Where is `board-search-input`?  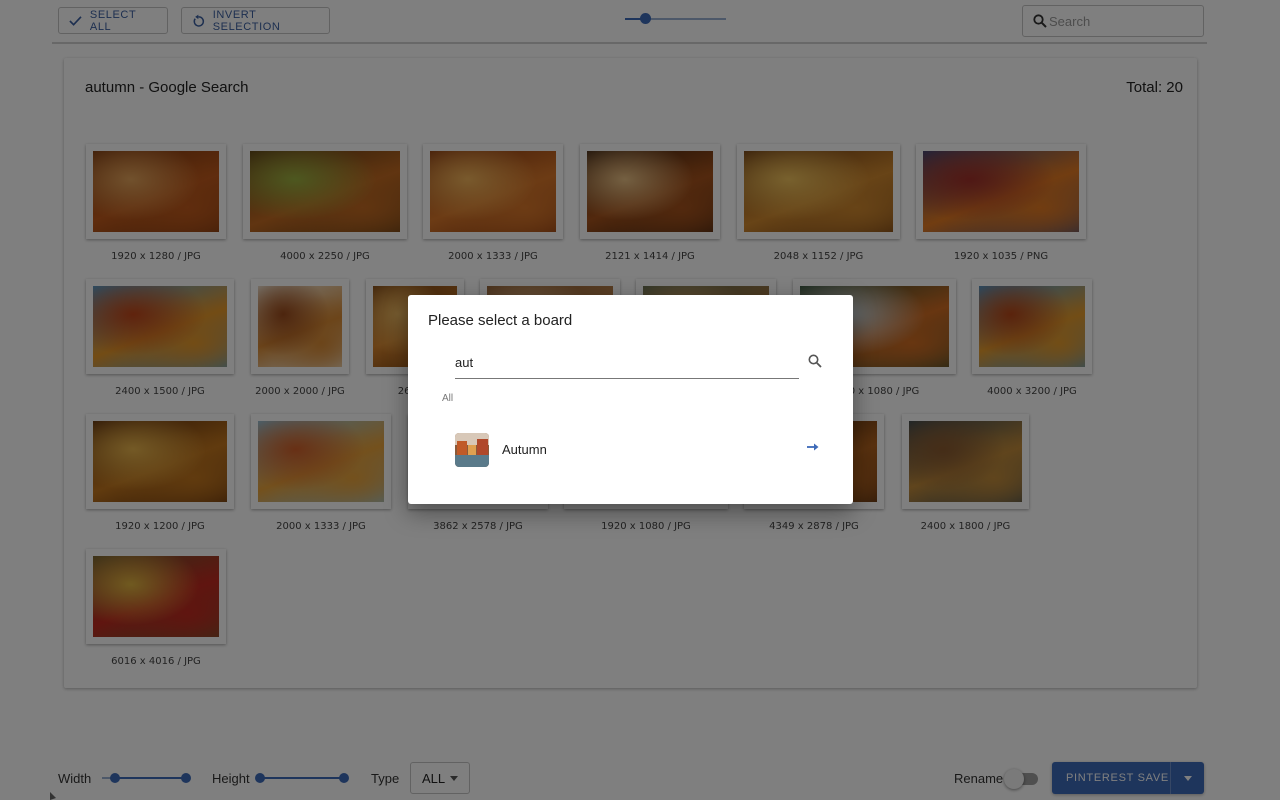 board-search-input is located at coordinates (627, 363).